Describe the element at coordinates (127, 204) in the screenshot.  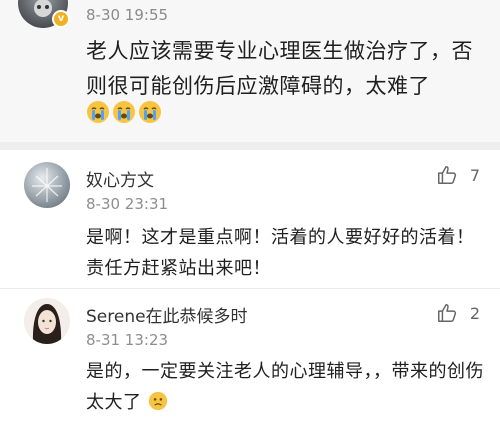
I see `reply-time: 8-30 23:31` at that location.